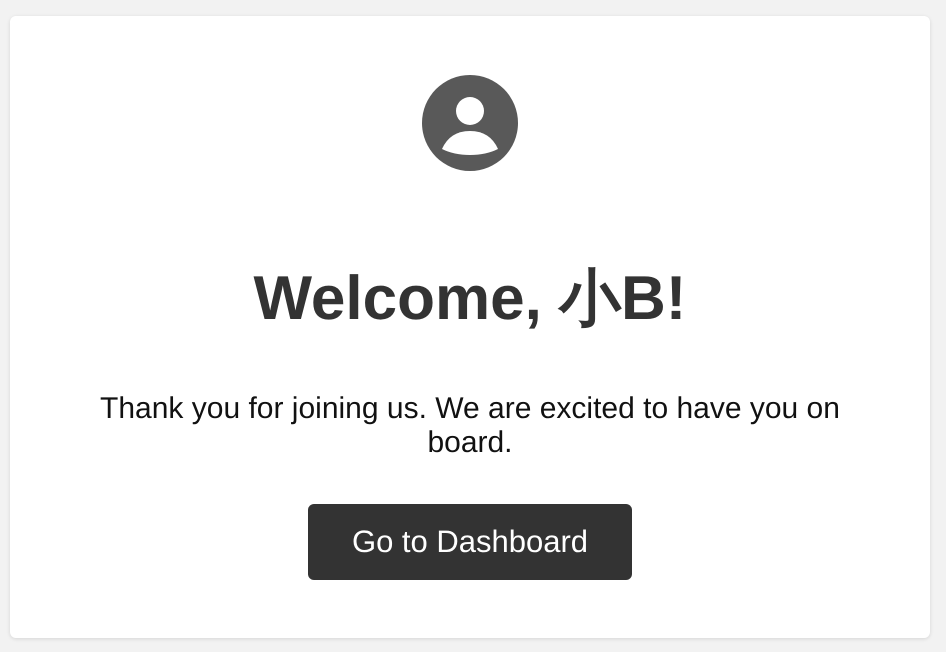 The image size is (946, 652). Describe the element at coordinates (470, 123) in the screenshot. I see `user-avatar-icon` at that location.